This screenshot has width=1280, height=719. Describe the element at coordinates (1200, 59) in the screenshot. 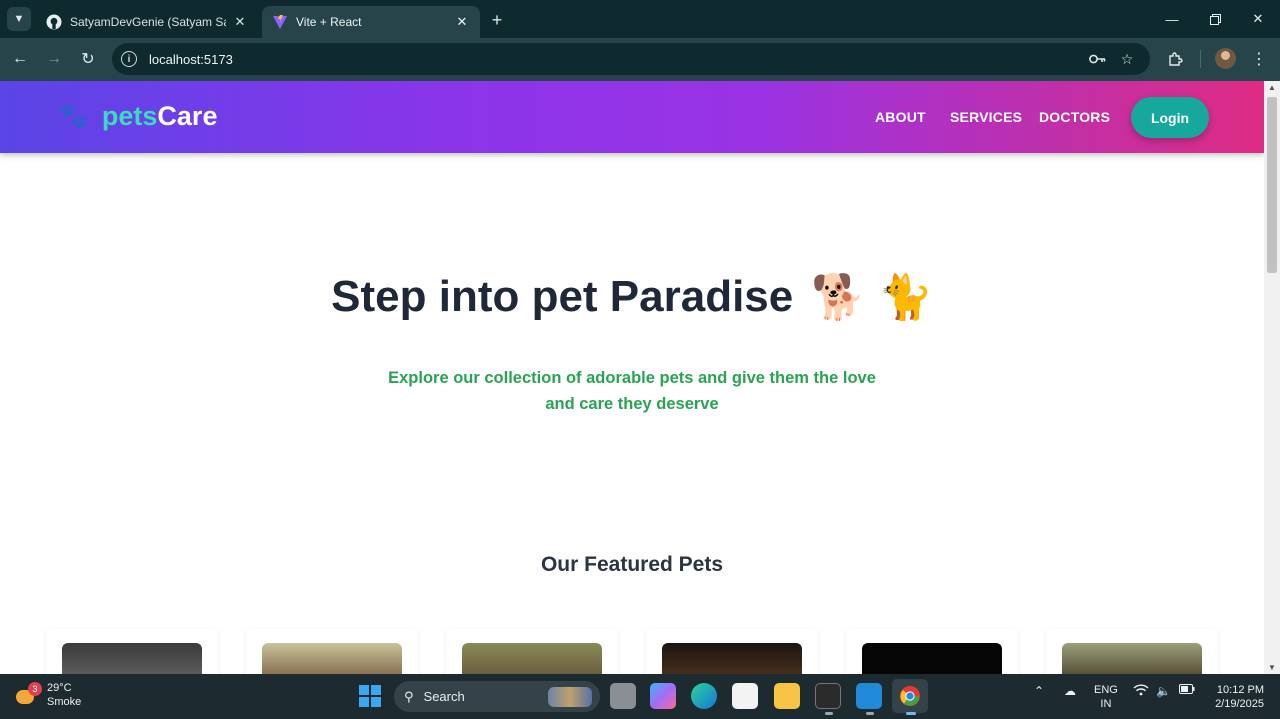

I see `toolbar-separator` at that location.